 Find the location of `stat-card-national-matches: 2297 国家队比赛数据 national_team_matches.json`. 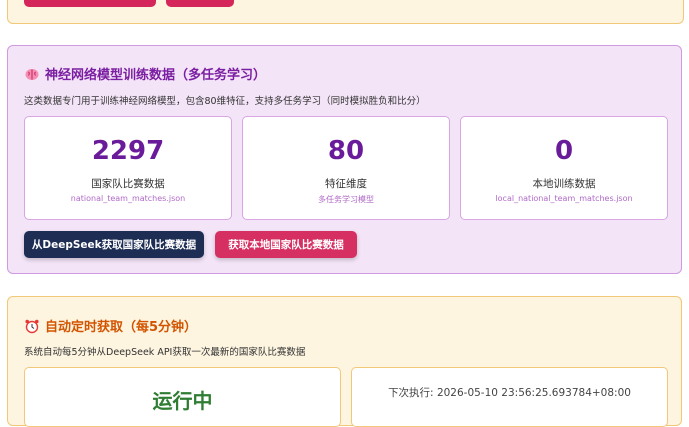

stat-card-national-matches: 2297 国家队比赛数据 national_team_matches.json is located at coordinates (128, 168).